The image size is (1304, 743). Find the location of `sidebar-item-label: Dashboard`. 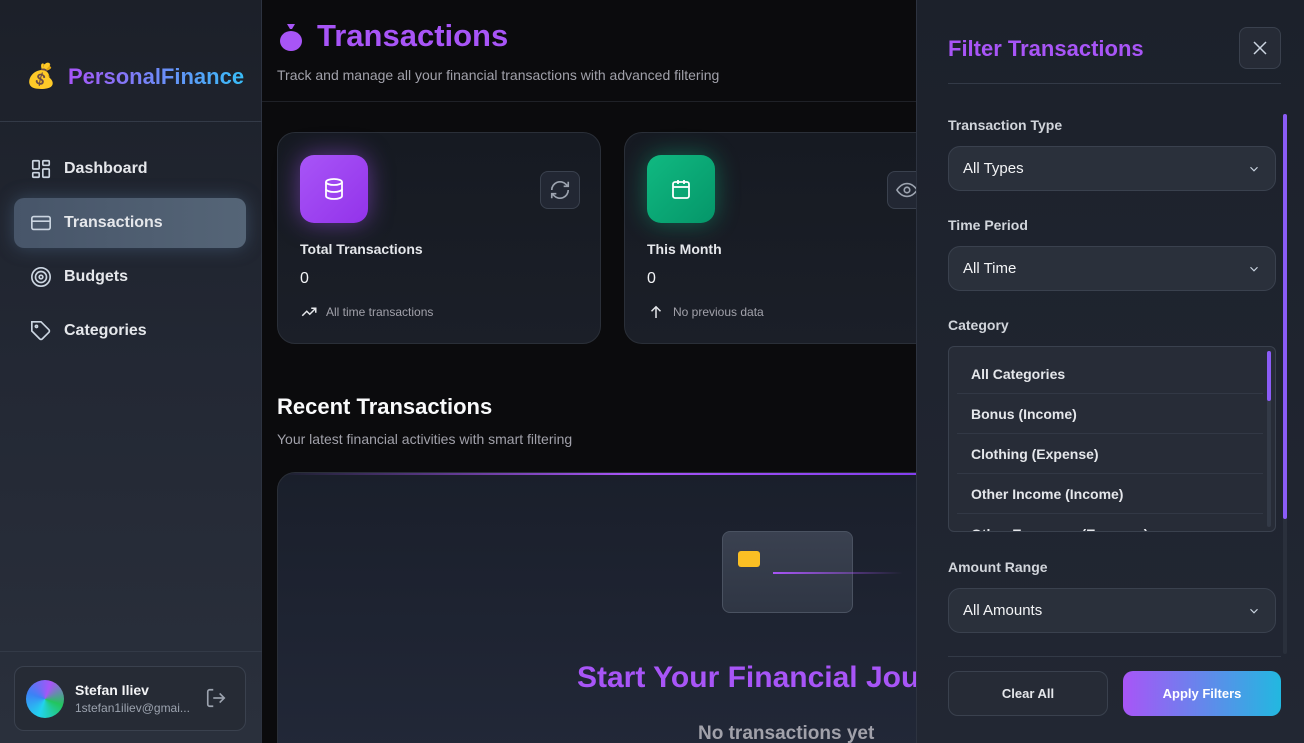

sidebar-item-label: Dashboard is located at coordinates (106, 168).